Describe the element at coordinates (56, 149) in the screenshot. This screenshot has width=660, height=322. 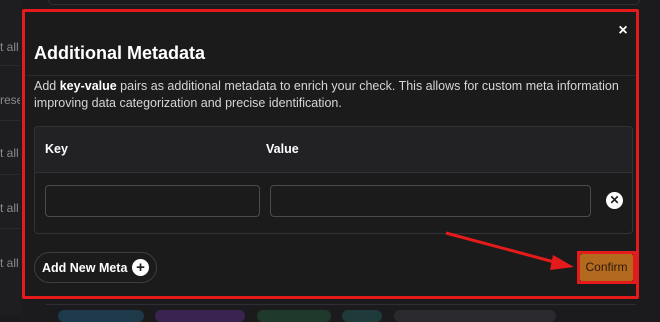
I see `key-header: Key` at that location.